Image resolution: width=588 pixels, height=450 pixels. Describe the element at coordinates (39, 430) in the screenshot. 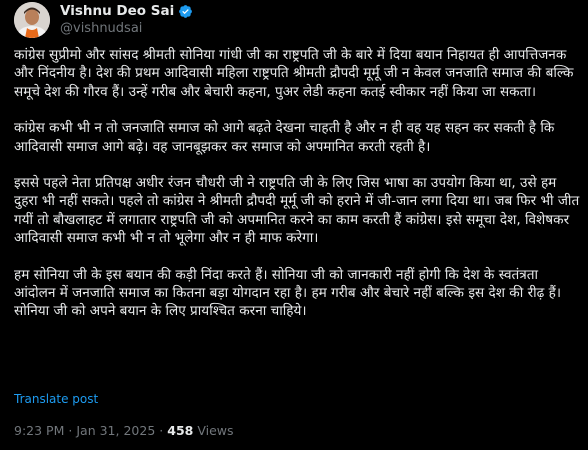

I see `post-time: 9:23 PM` at that location.